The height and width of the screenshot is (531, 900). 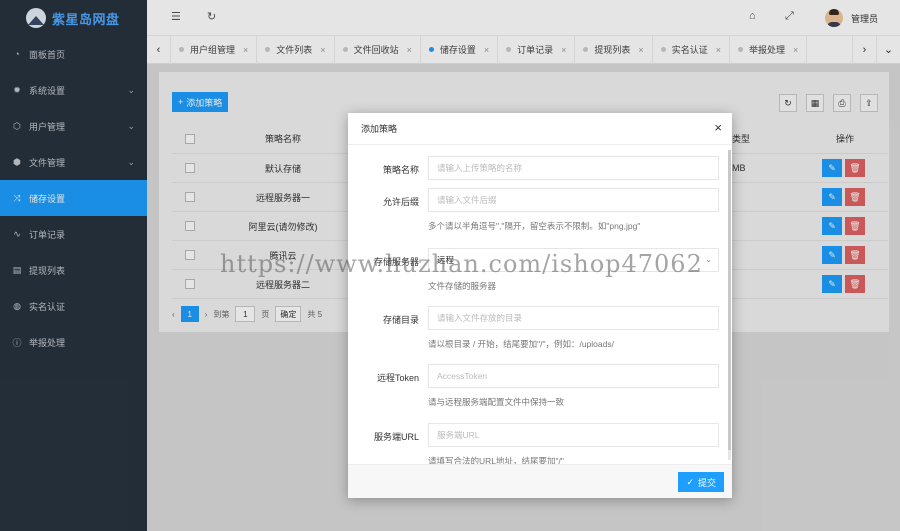 What do you see at coordinates (573, 318) in the screenshot?
I see `text-input: 请输入文件存放的目录` at bounding box center [573, 318].